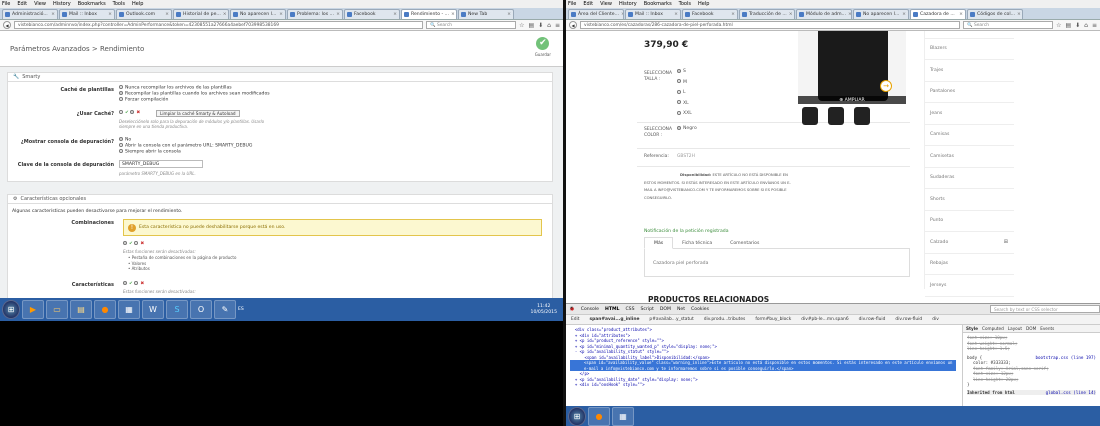 This screenshot has height=426, width=1100. Describe the element at coordinates (590, 309) in the screenshot. I see `dt-tab-console: Console` at that location.